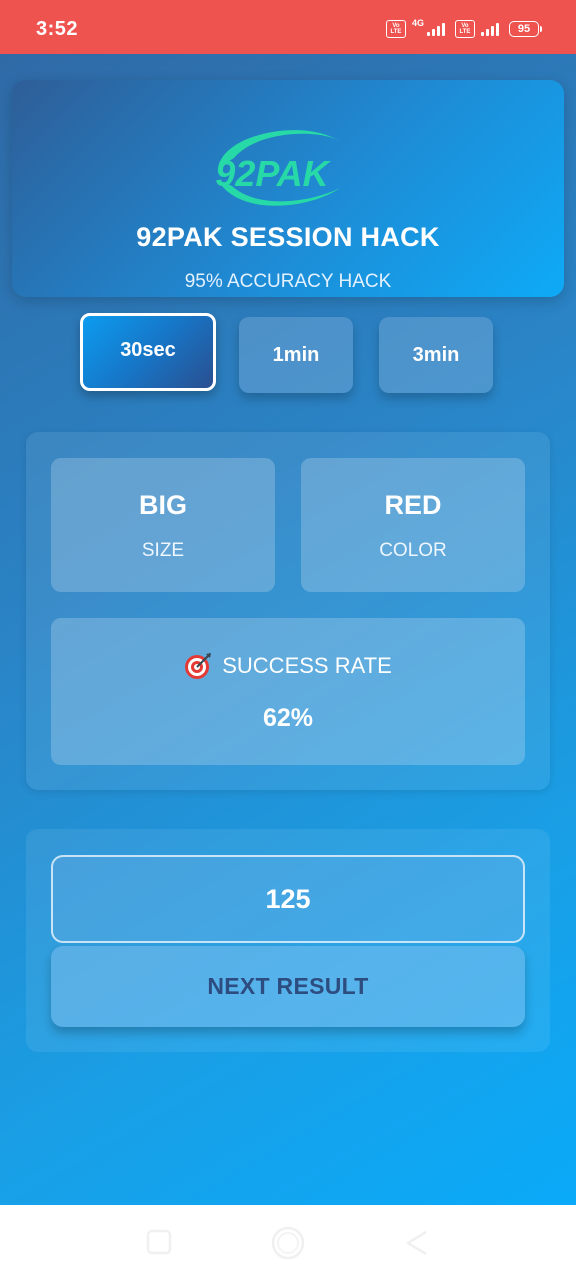  Describe the element at coordinates (57, 29) in the screenshot. I see `status-time: 3:52` at that location.